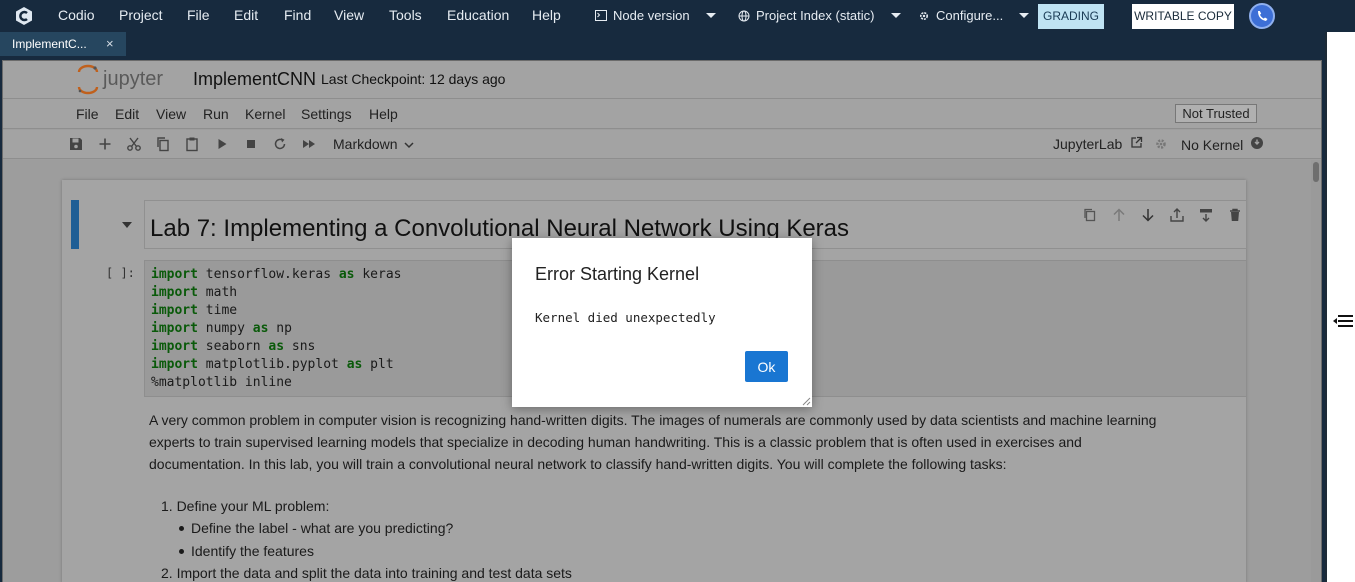 The image size is (1355, 582). I want to click on notebook-title: ImplementCNN, so click(254, 79).